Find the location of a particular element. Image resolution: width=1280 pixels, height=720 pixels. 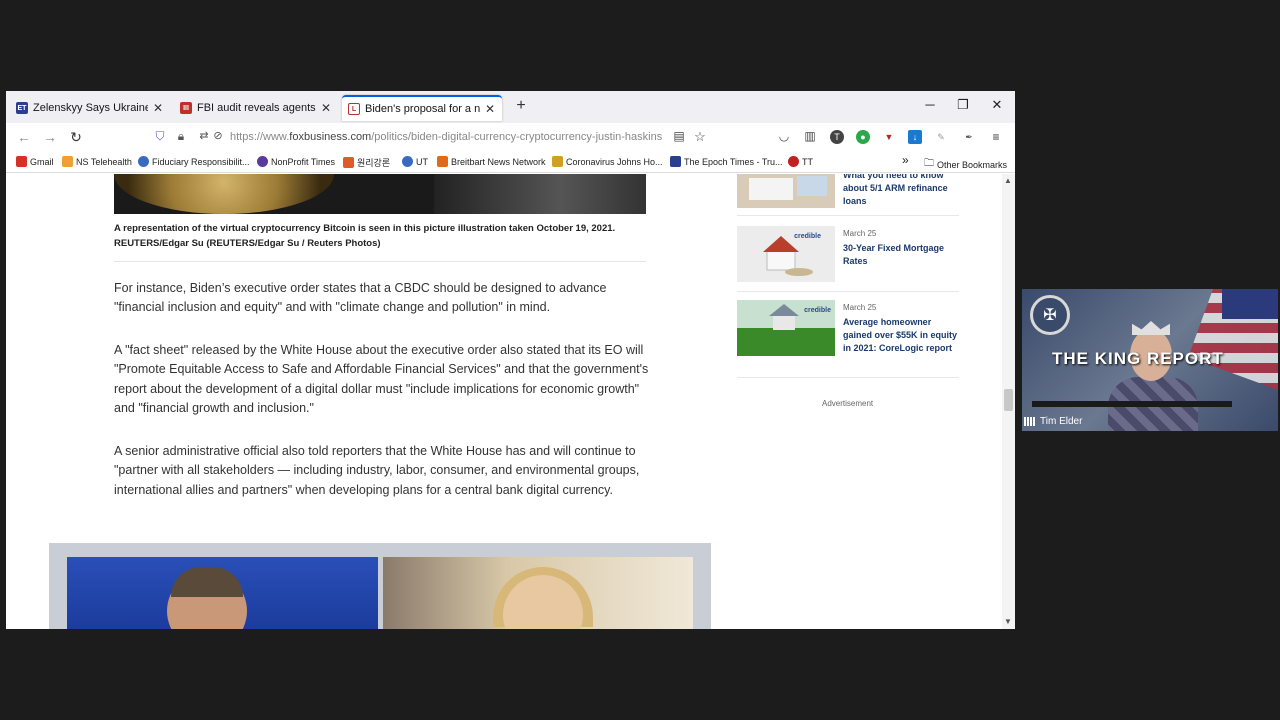

bookmark-korean: 원리강론 is located at coordinates (366, 162).